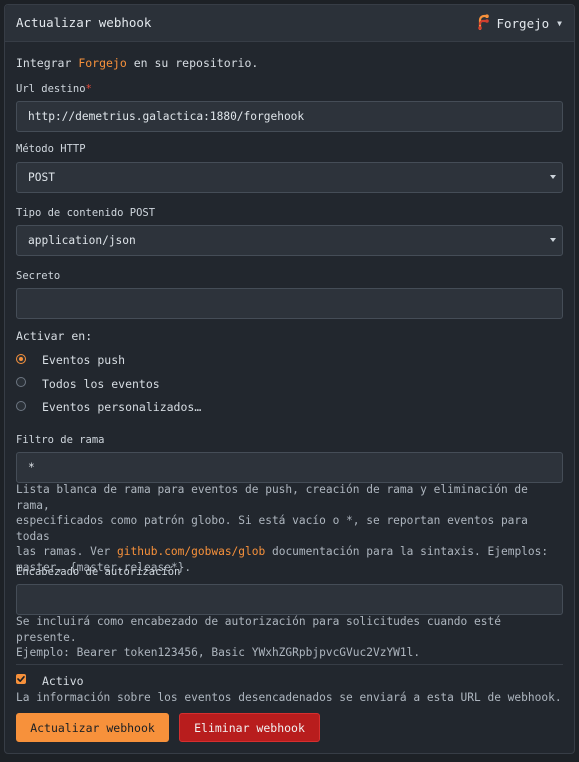 Image resolution: width=579 pixels, height=762 pixels. What do you see at coordinates (82, 240) in the screenshot?
I see `content-type-value: application/json` at bounding box center [82, 240].